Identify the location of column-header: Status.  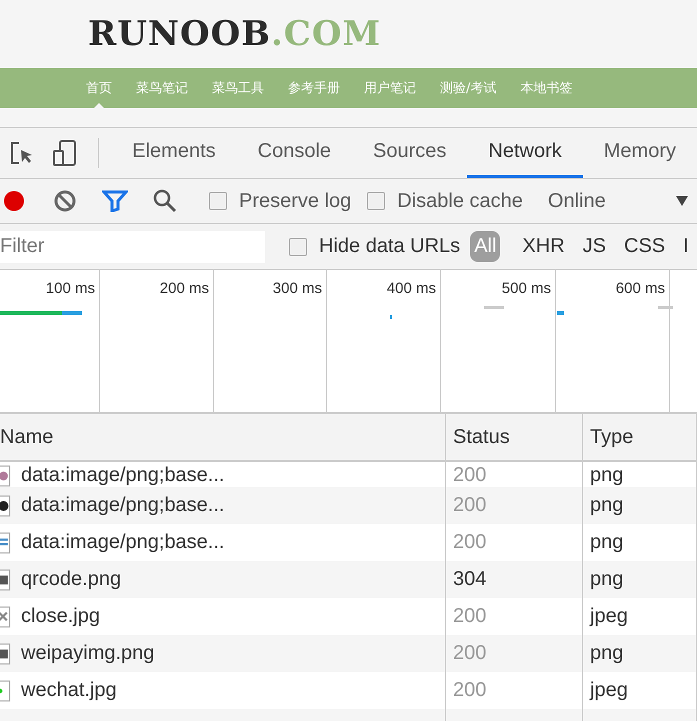
(514, 437).